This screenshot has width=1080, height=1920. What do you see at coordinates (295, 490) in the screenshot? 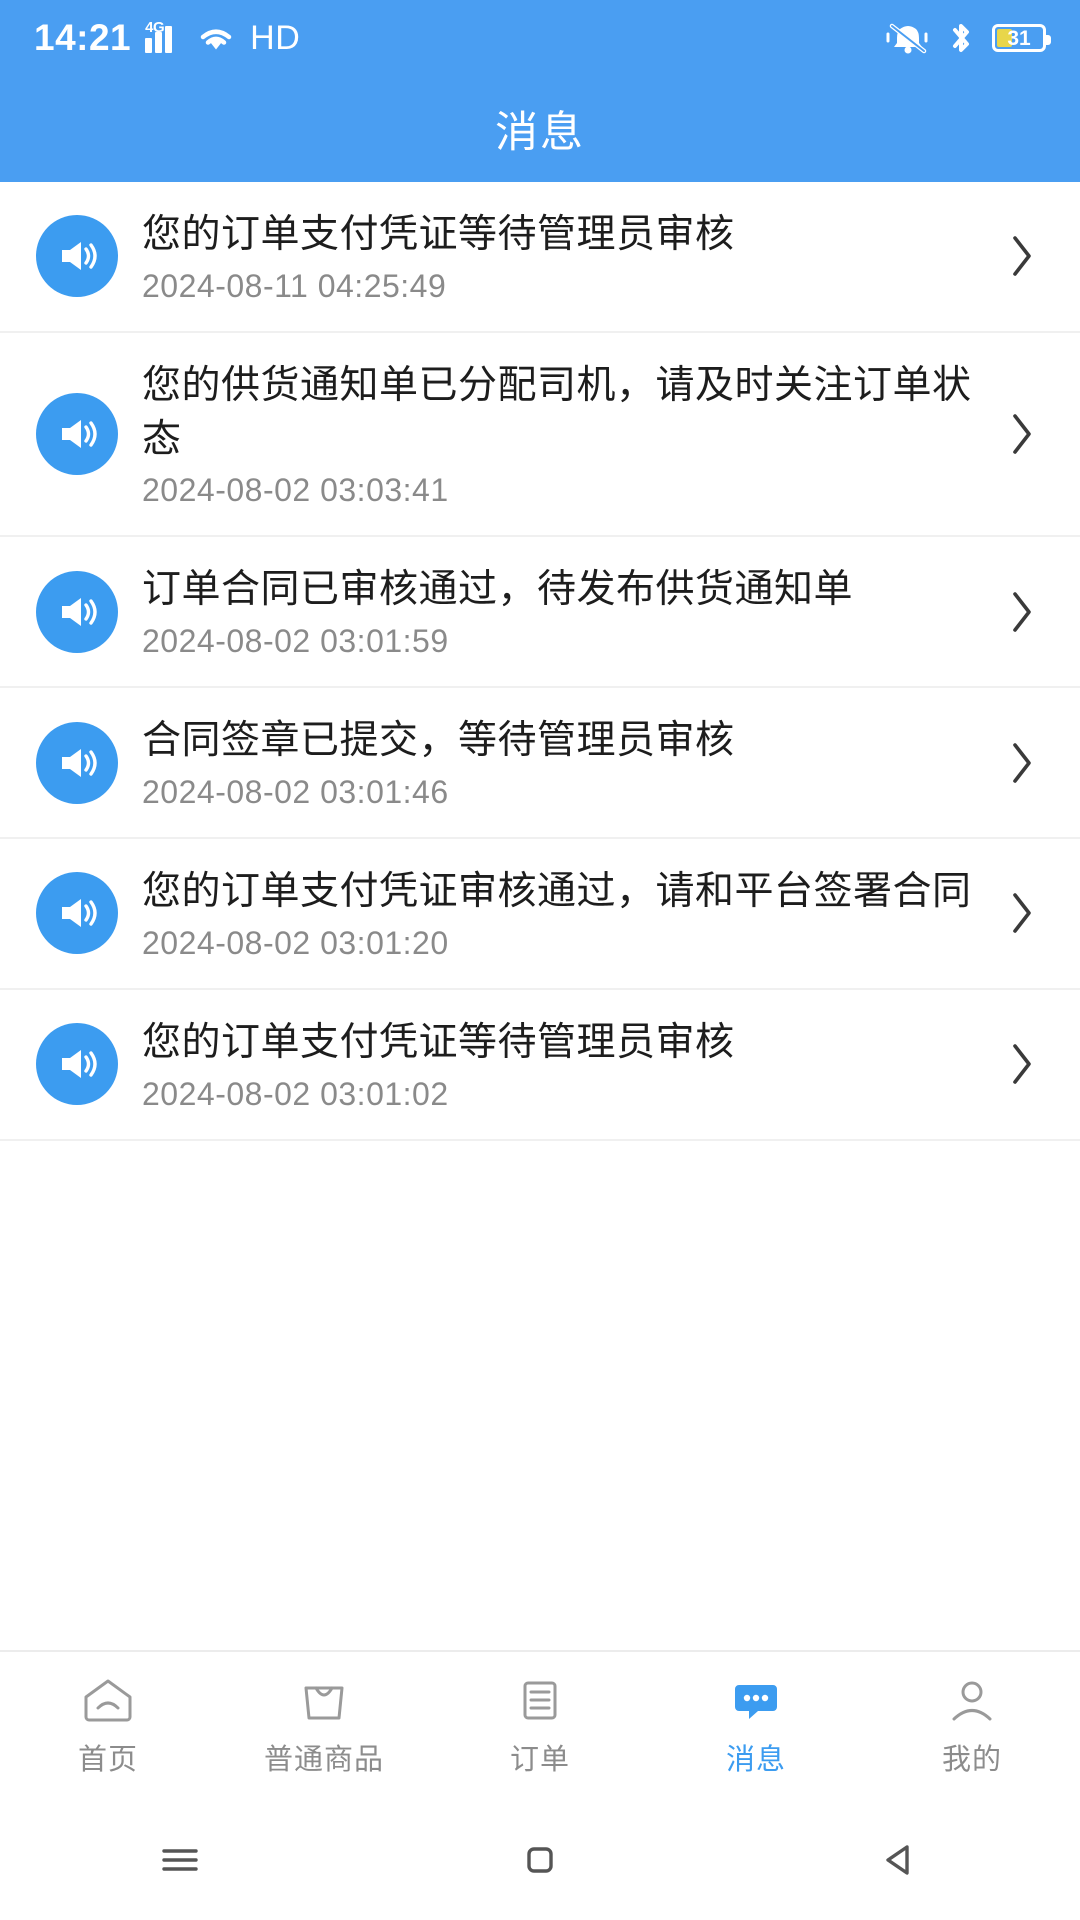
I see `message-timestamp: 2024-08-02 03:03:41` at bounding box center [295, 490].